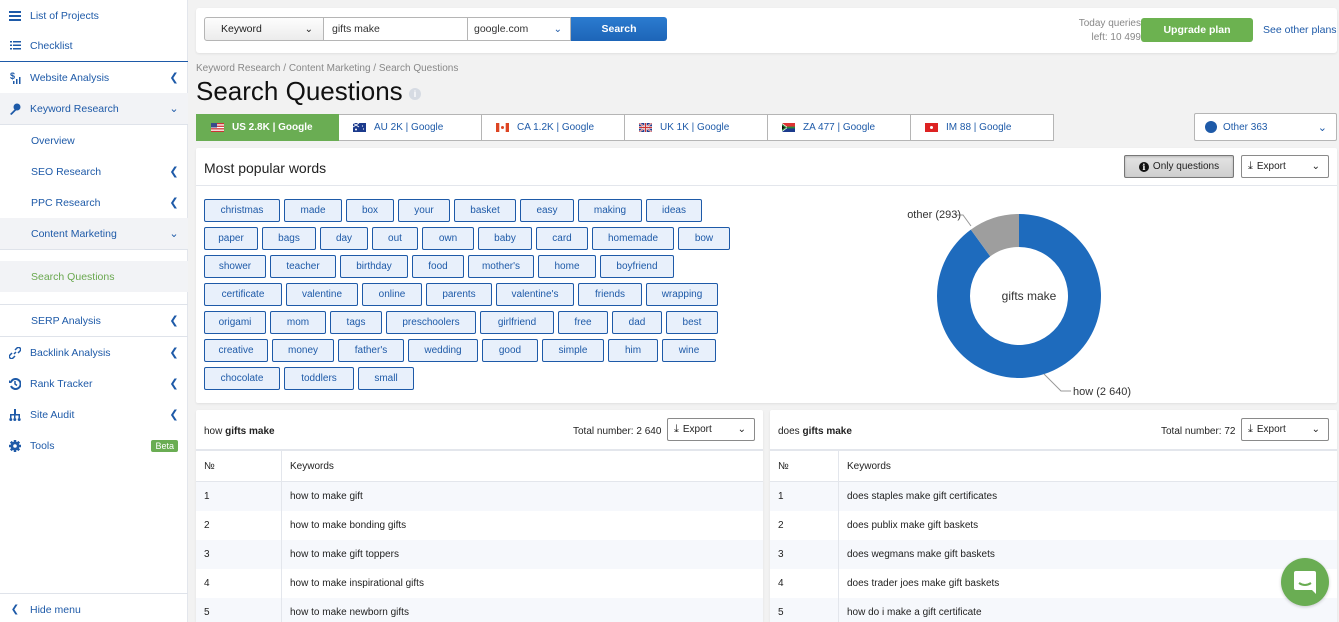 Image resolution: width=1339 pixels, height=622 pixels. What do you see at coordinates (459, 294) in the screenshot?
I see `word-chip: parents` at bounding box center [459, 294].